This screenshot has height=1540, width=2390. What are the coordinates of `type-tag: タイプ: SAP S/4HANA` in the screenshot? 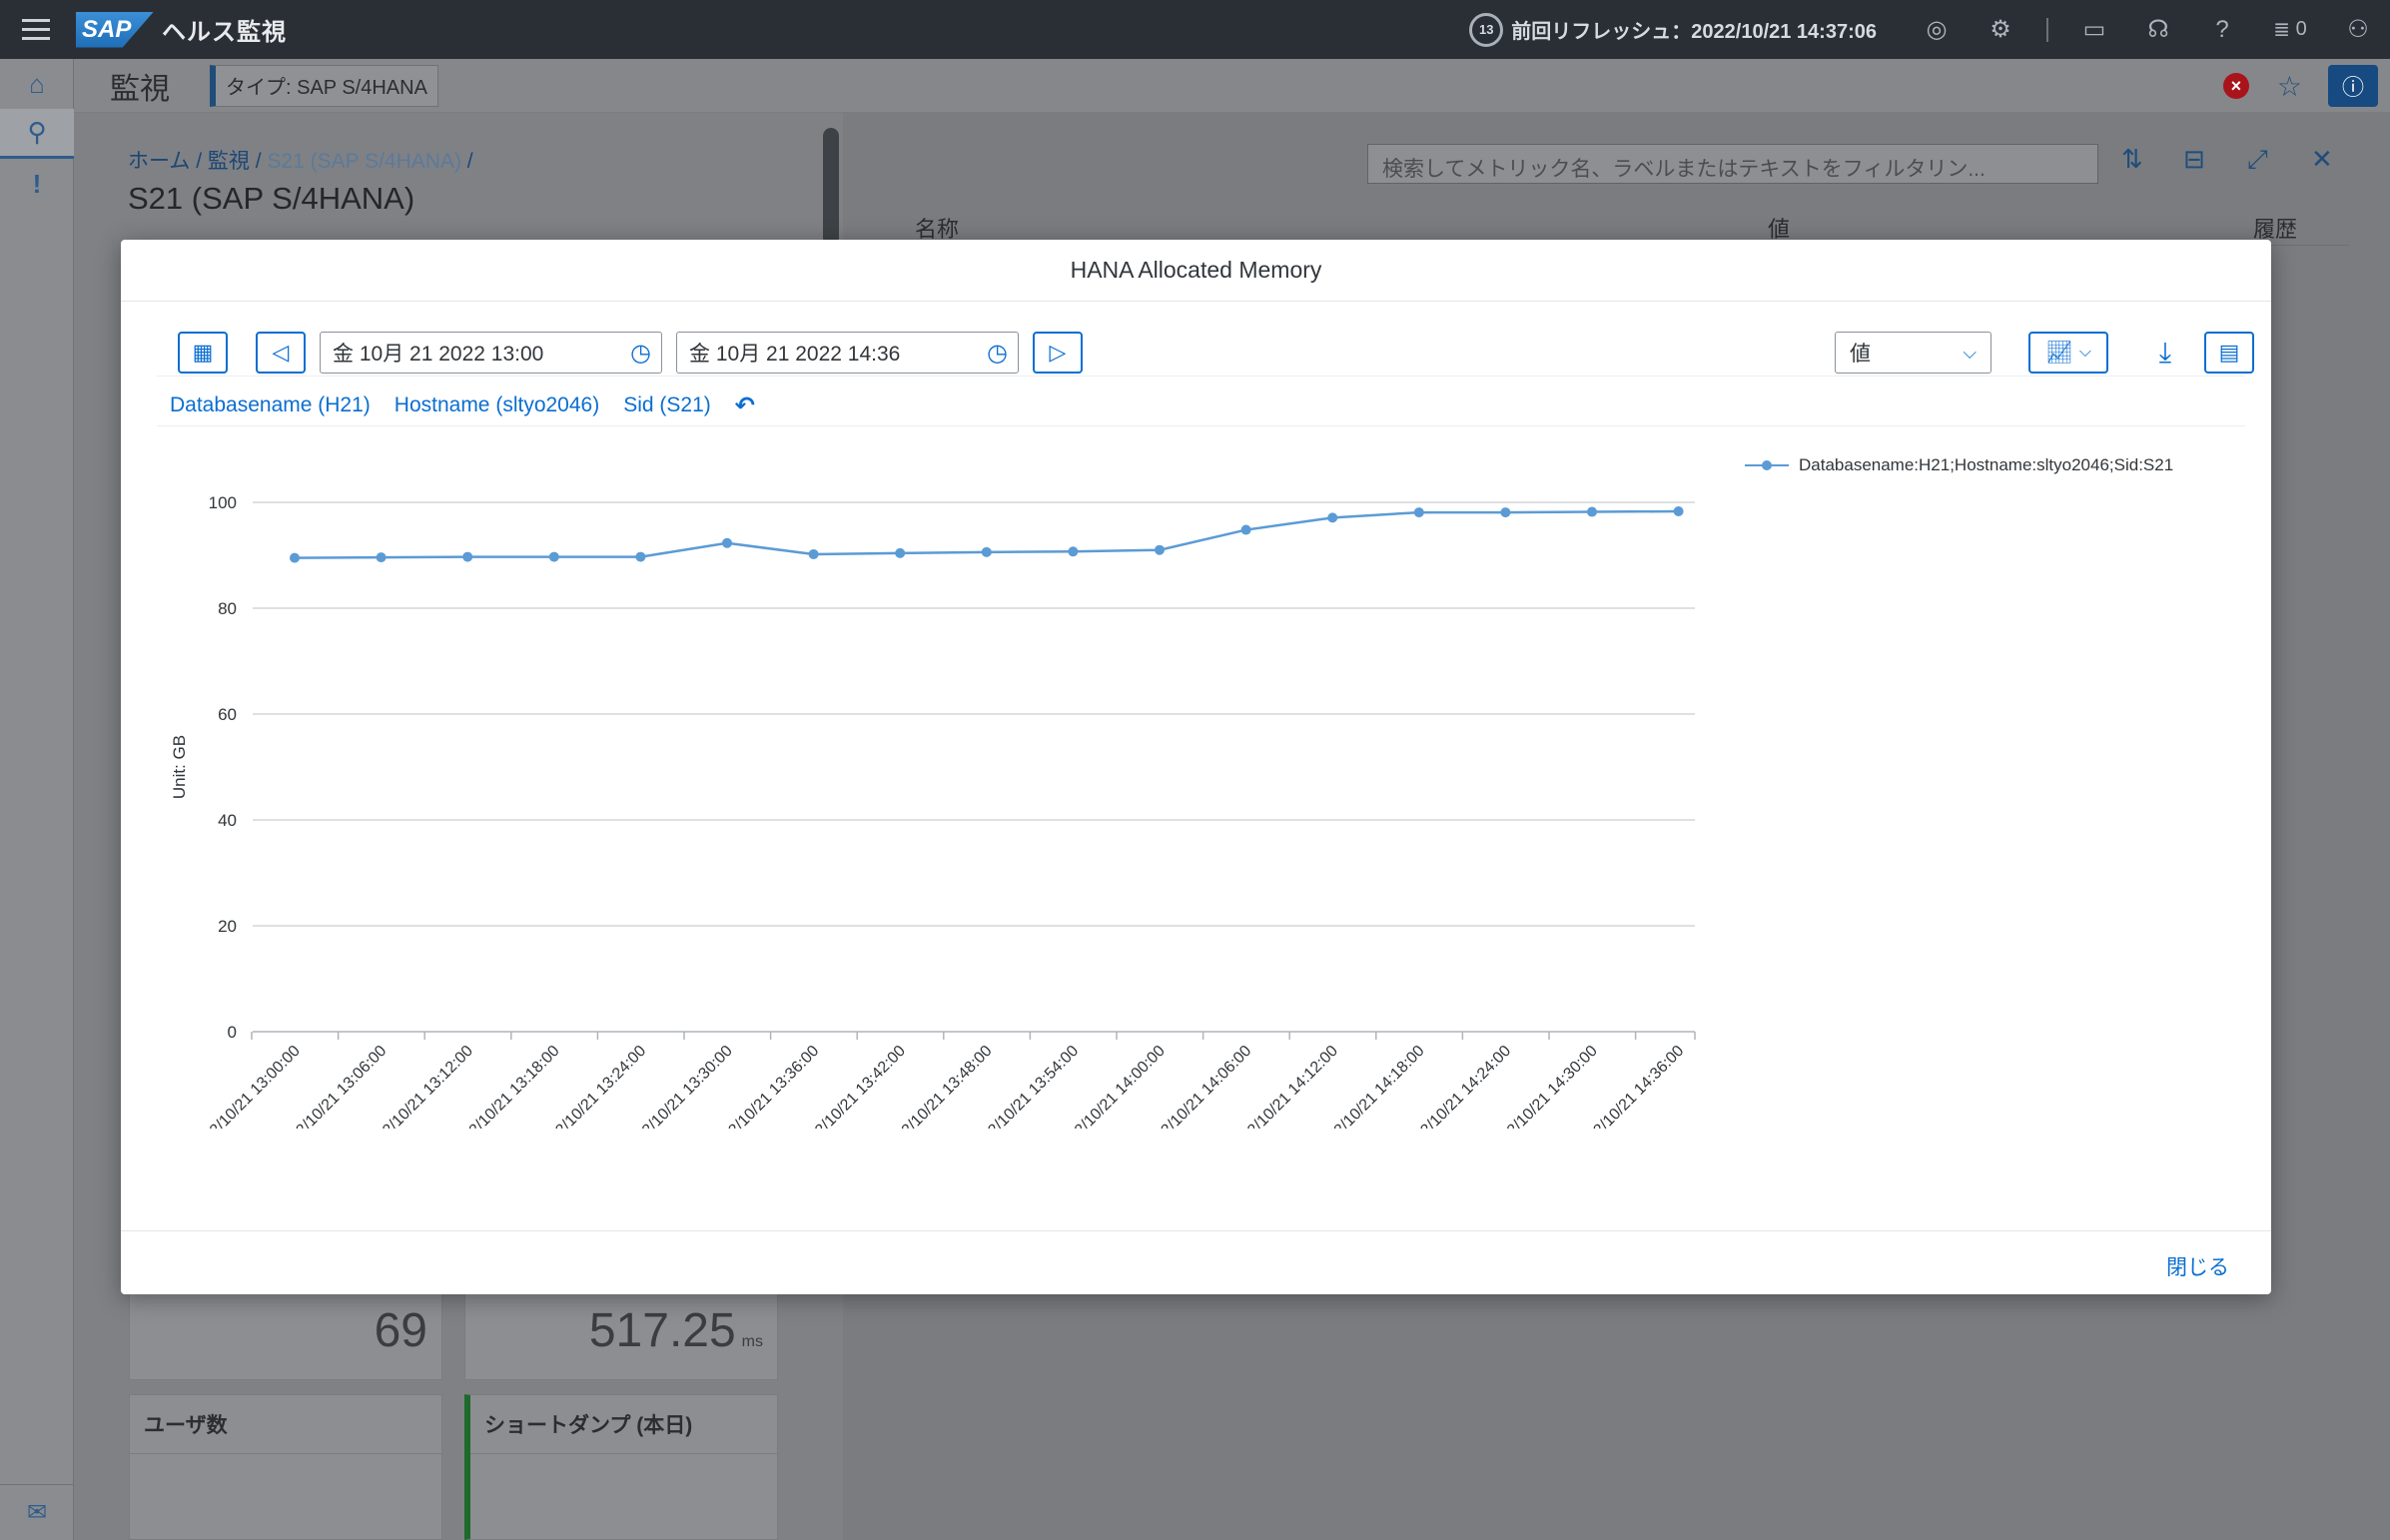 It's located at (324, 86).